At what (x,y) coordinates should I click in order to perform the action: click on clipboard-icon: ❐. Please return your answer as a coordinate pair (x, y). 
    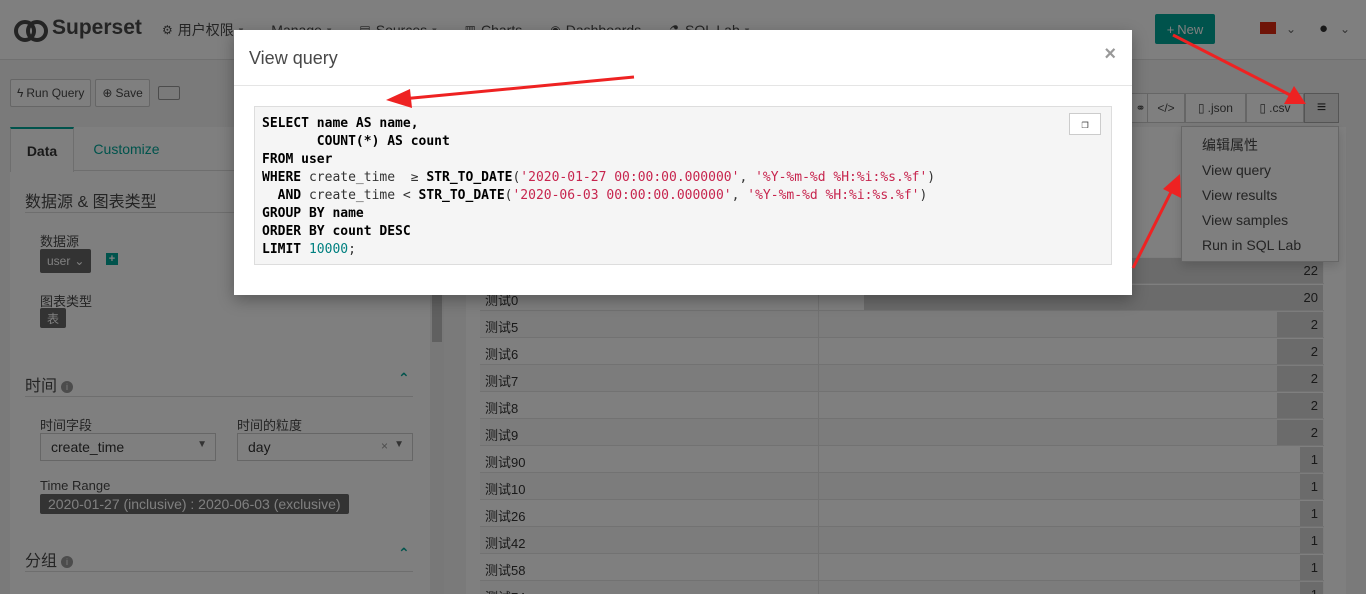
    Looking at the image, I should click on (1085, 124).